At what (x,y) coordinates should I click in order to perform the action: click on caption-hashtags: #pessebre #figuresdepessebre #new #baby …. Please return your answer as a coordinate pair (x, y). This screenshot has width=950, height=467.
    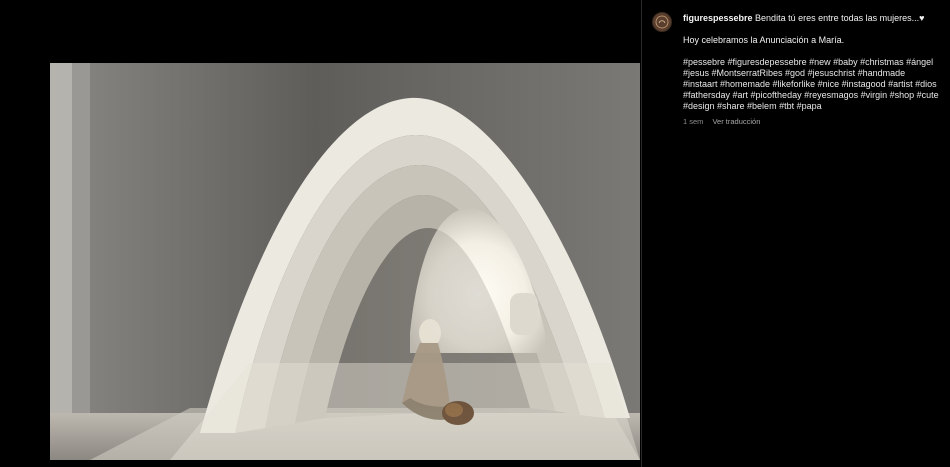
    Looking at the image, I should click on (811, 84).